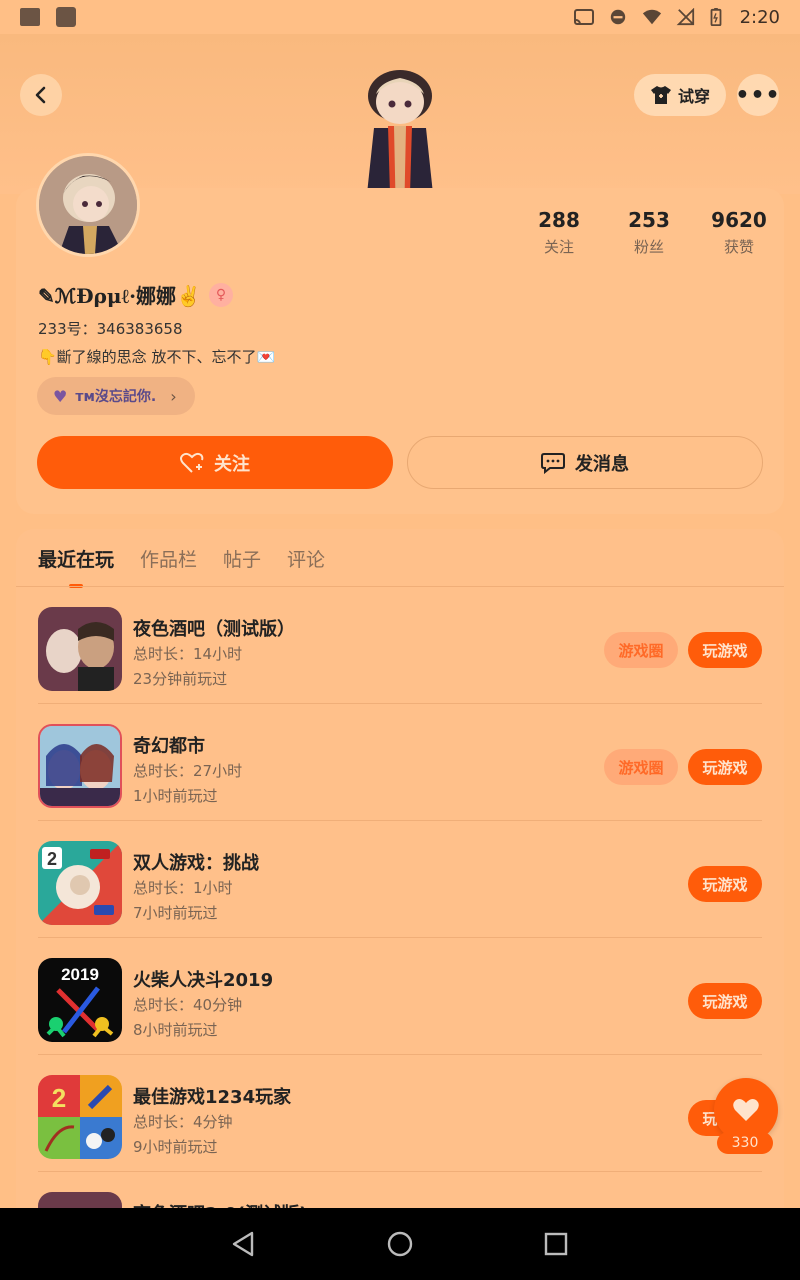 Image resolution: width=800 pixels, height=1280 pixels. Describe the element at coordinates (648, 247) in the screenshot. I see `stat-label: 粉丝` at that location.